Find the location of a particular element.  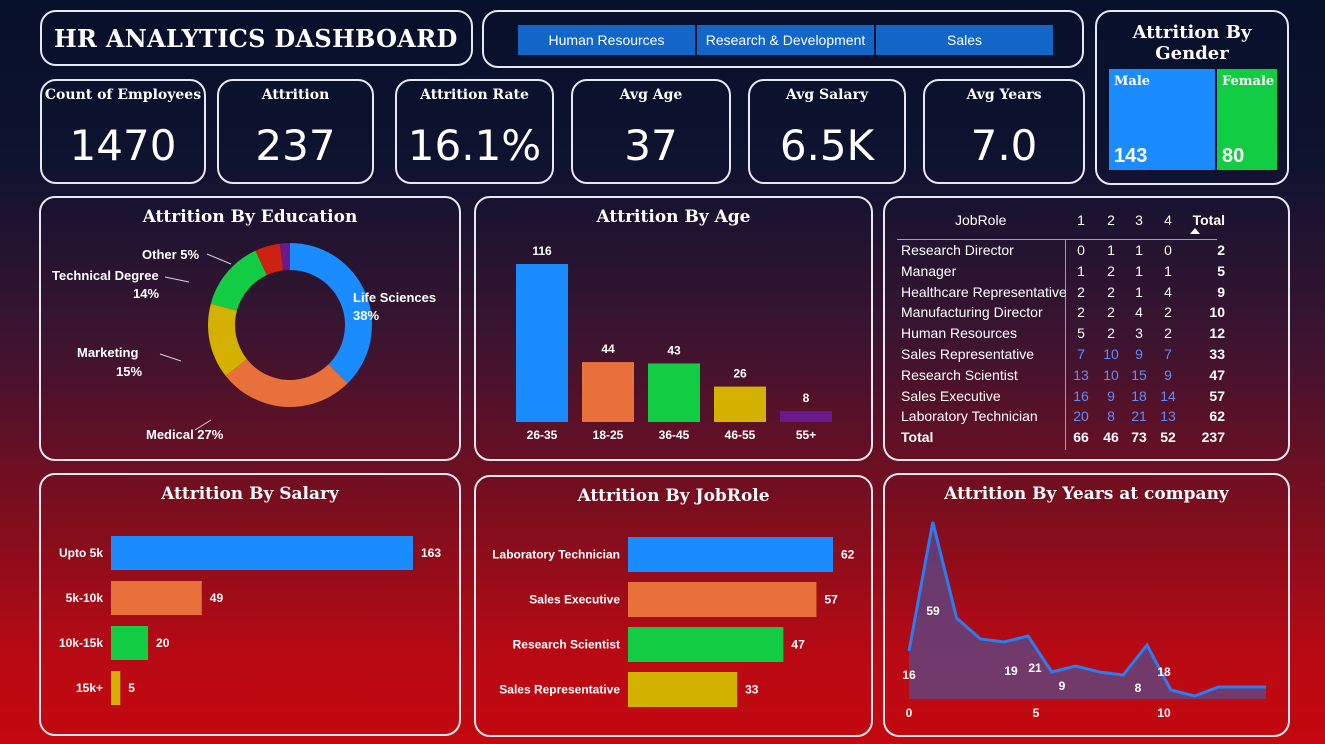

matrix-cell: 20 is located at coordinates (1081, 416).